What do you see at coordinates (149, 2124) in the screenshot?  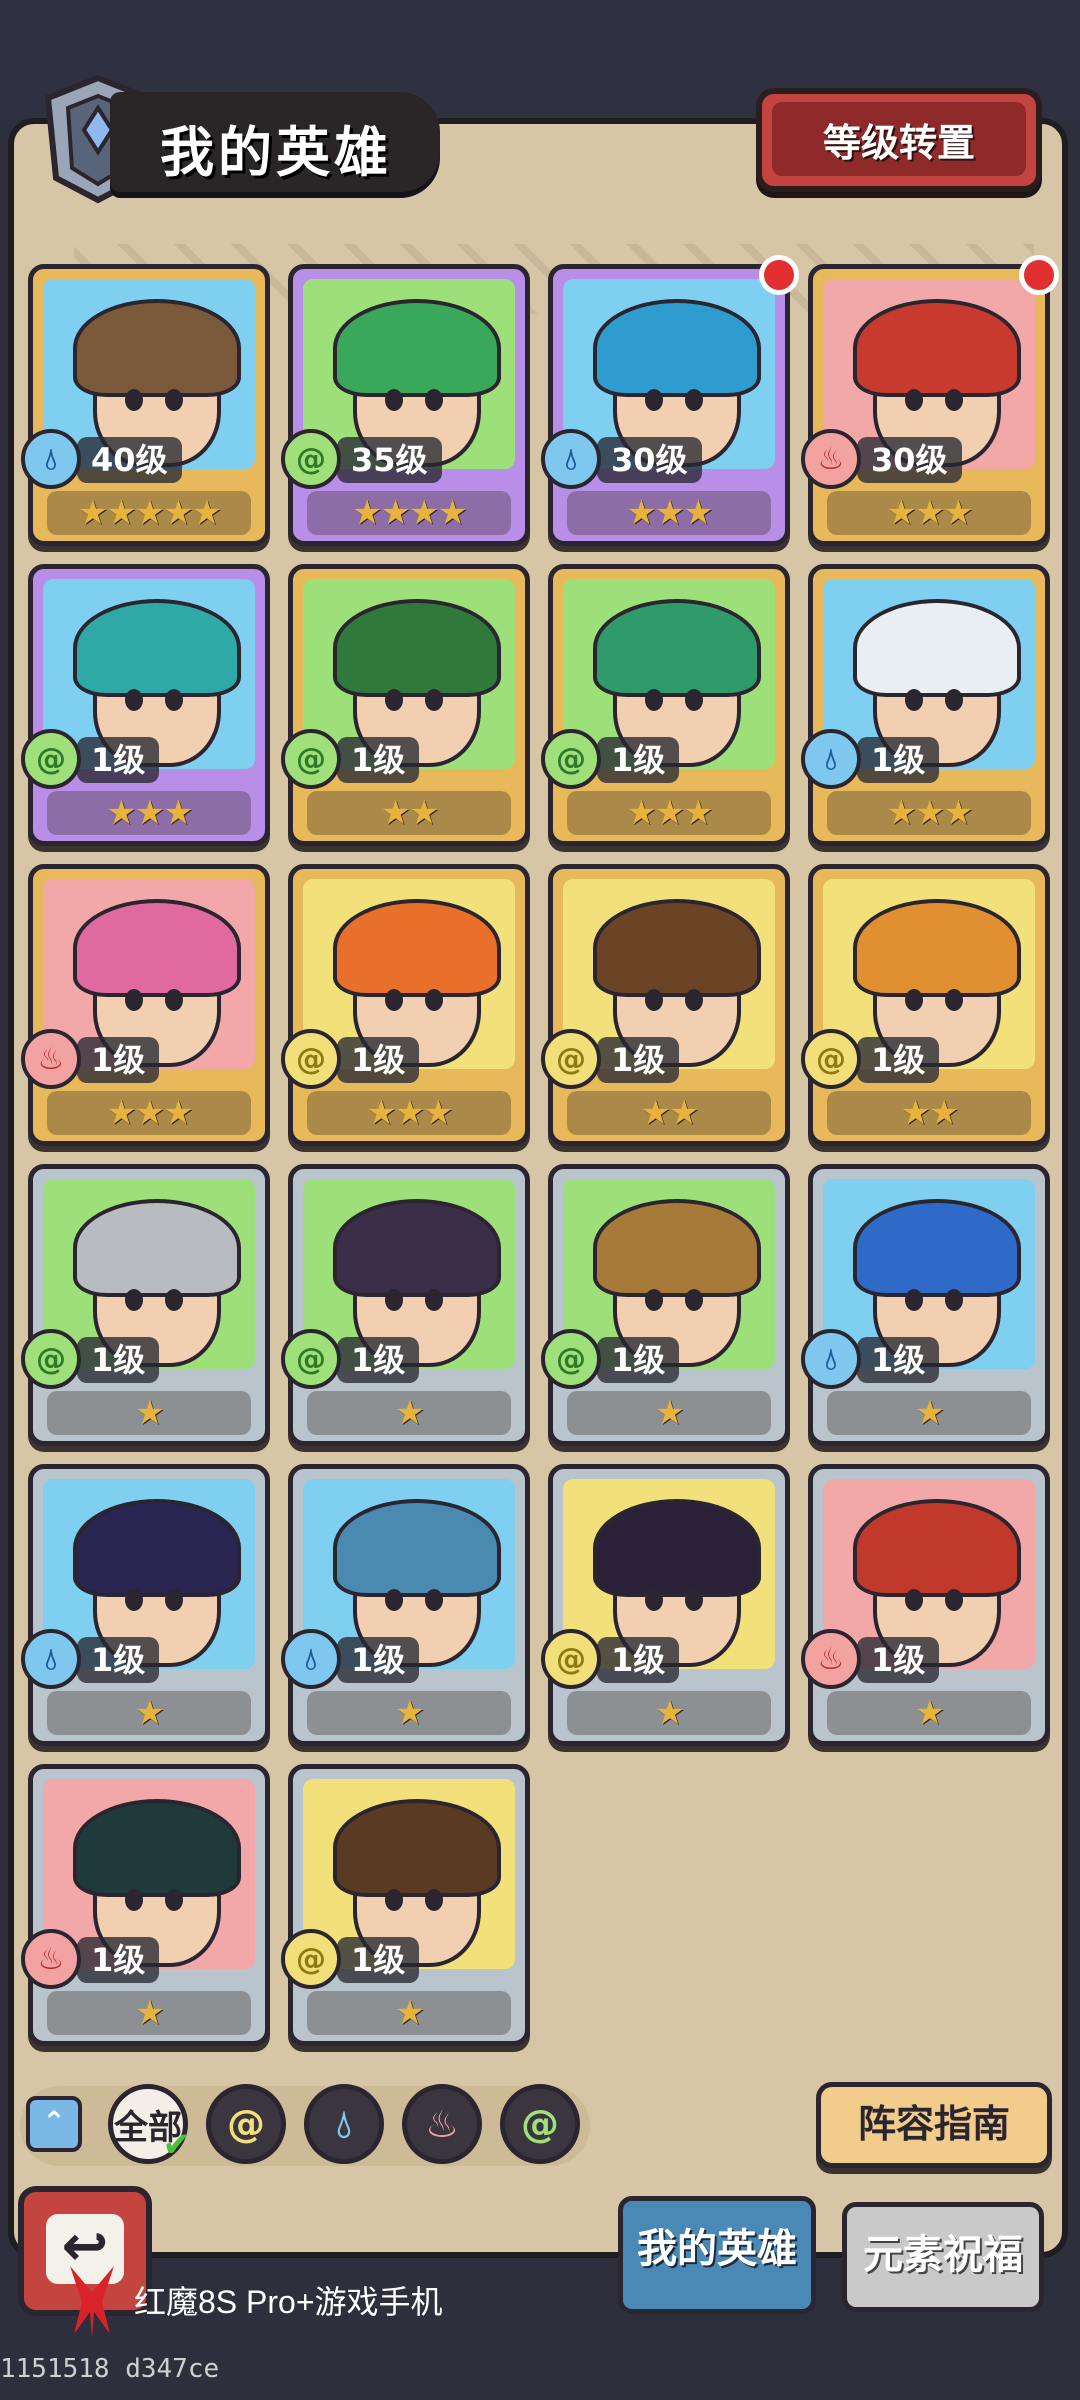 I see `filter-all-button: 全部 ✔` at bounding box center [149, 2124].